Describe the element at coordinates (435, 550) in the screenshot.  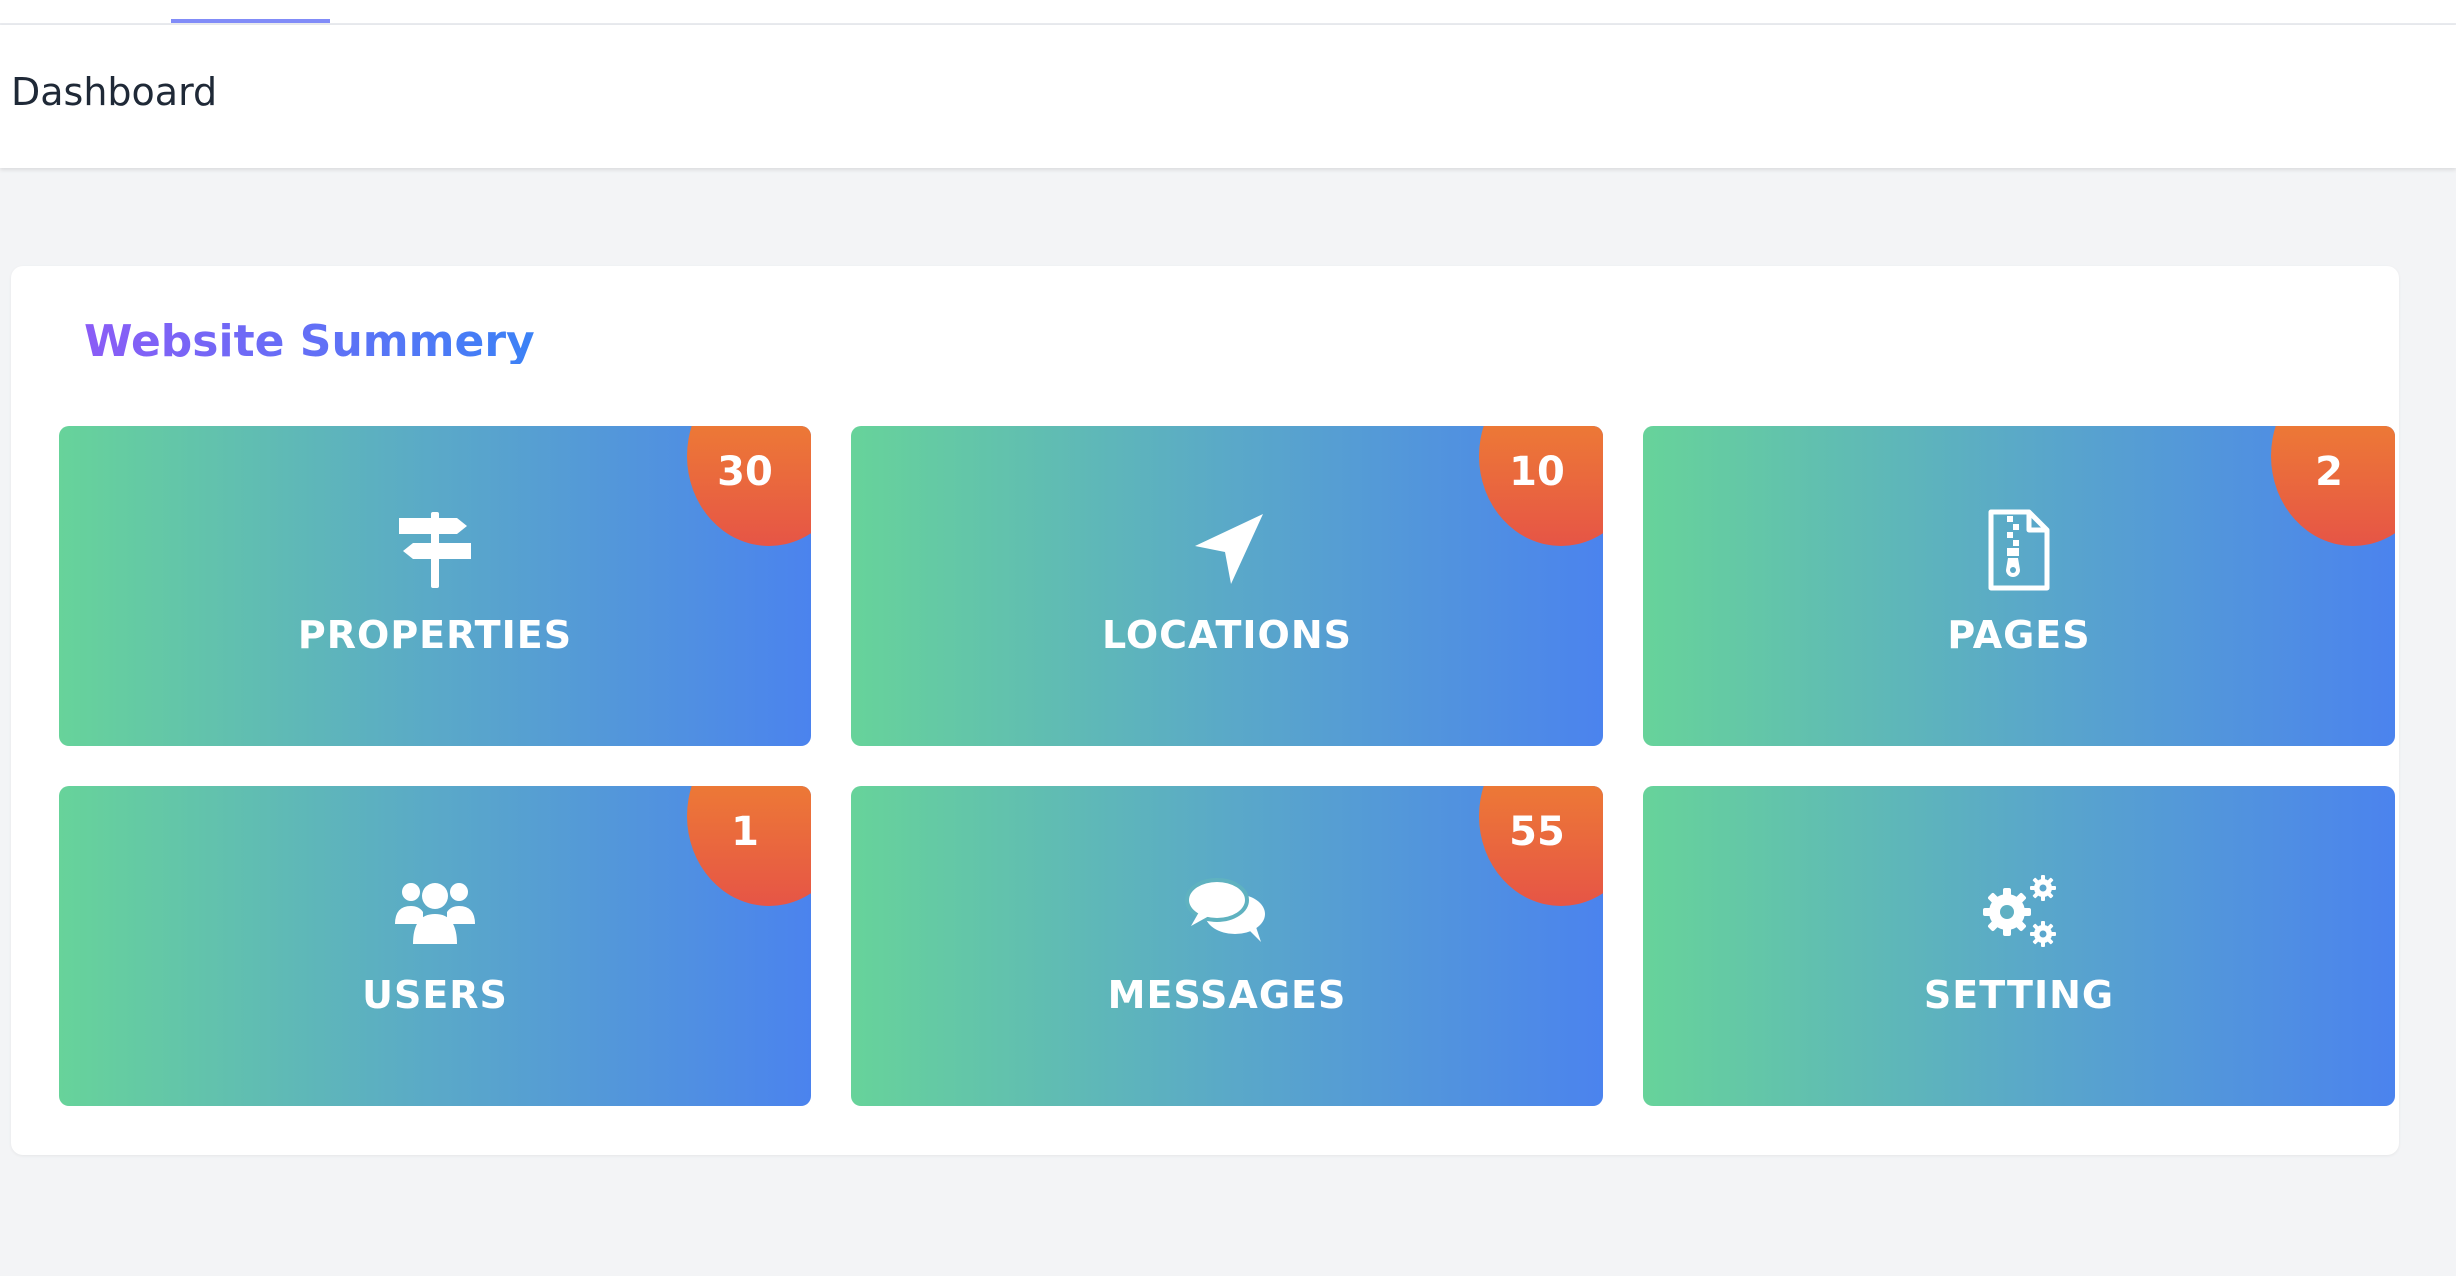
I see `signpost-icon` at that location.